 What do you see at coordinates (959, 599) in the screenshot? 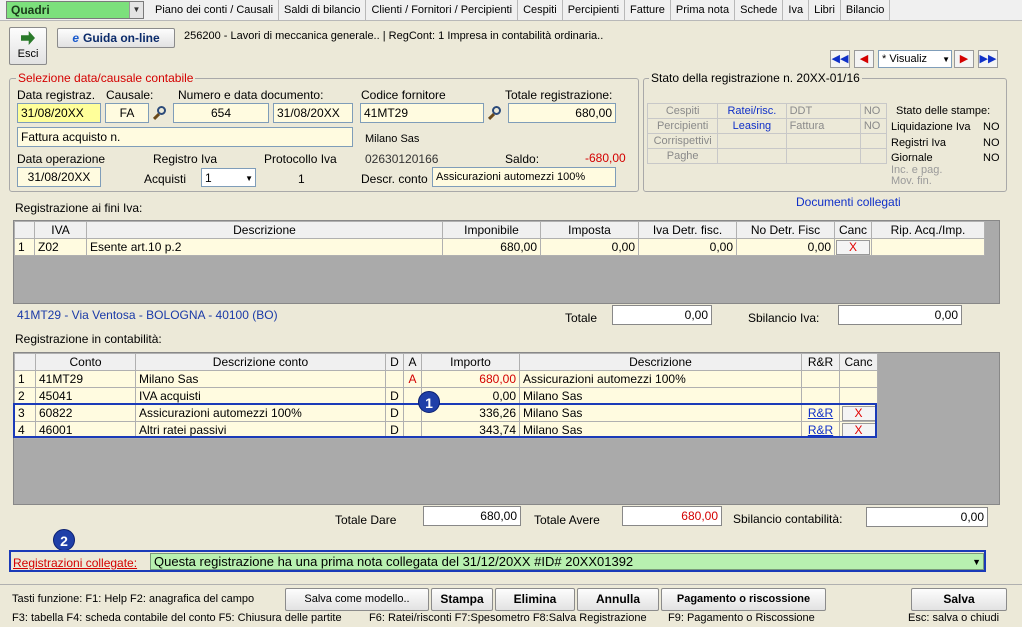
I see `salva-button: Salva` at bounding box center [959, 599].